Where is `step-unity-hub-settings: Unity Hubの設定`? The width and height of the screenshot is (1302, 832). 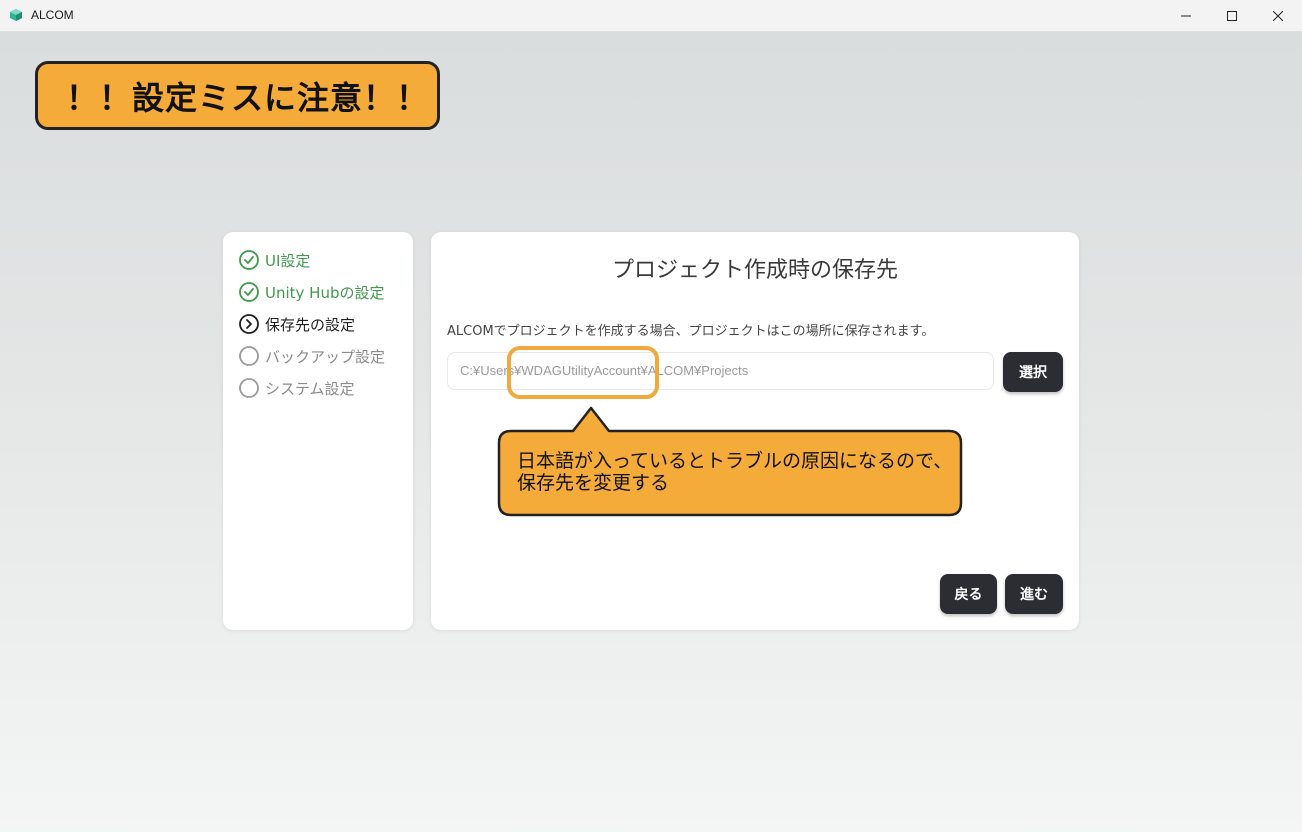
step-unity-hub-settings: Unity Hubの設定 is located at coordinates (312, 292).